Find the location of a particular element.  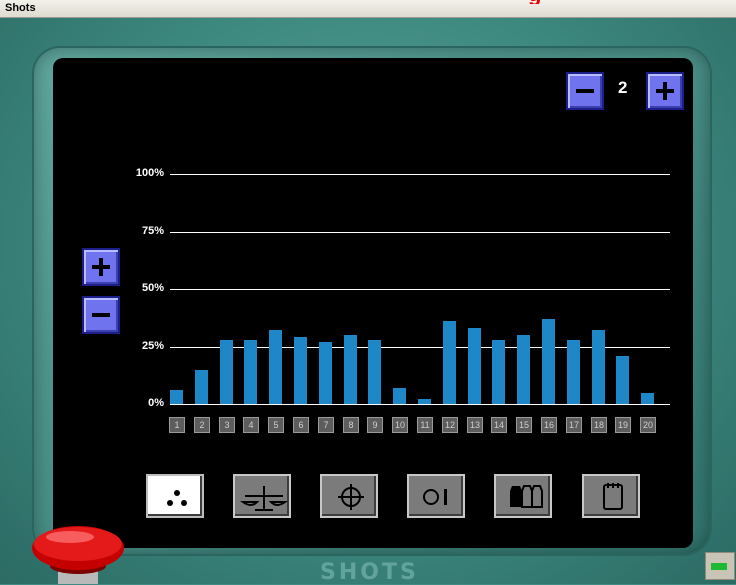

tool-bottles-button is located at coordinates (523, 496).